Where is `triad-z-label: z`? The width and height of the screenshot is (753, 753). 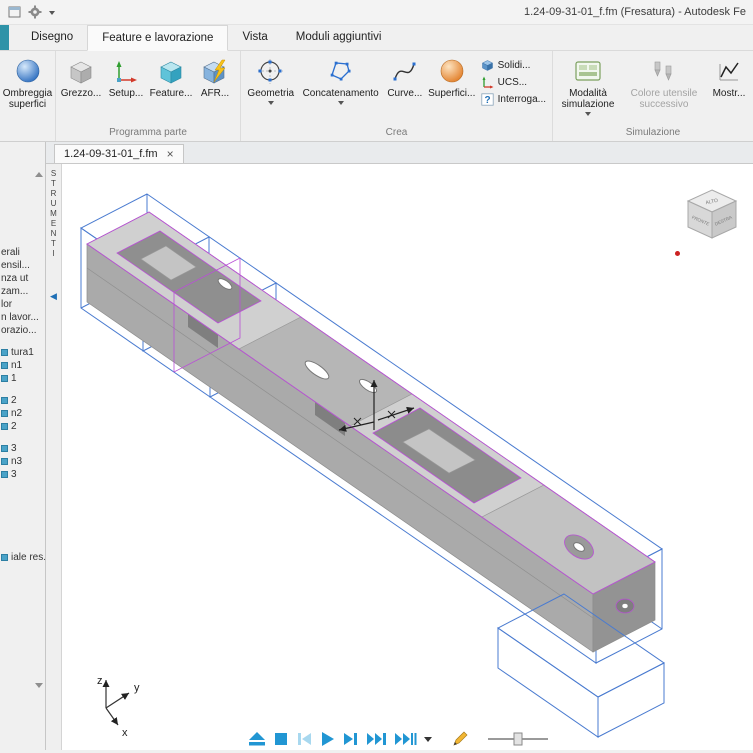
triad-z-label: z is located at coordinates (100, 681).